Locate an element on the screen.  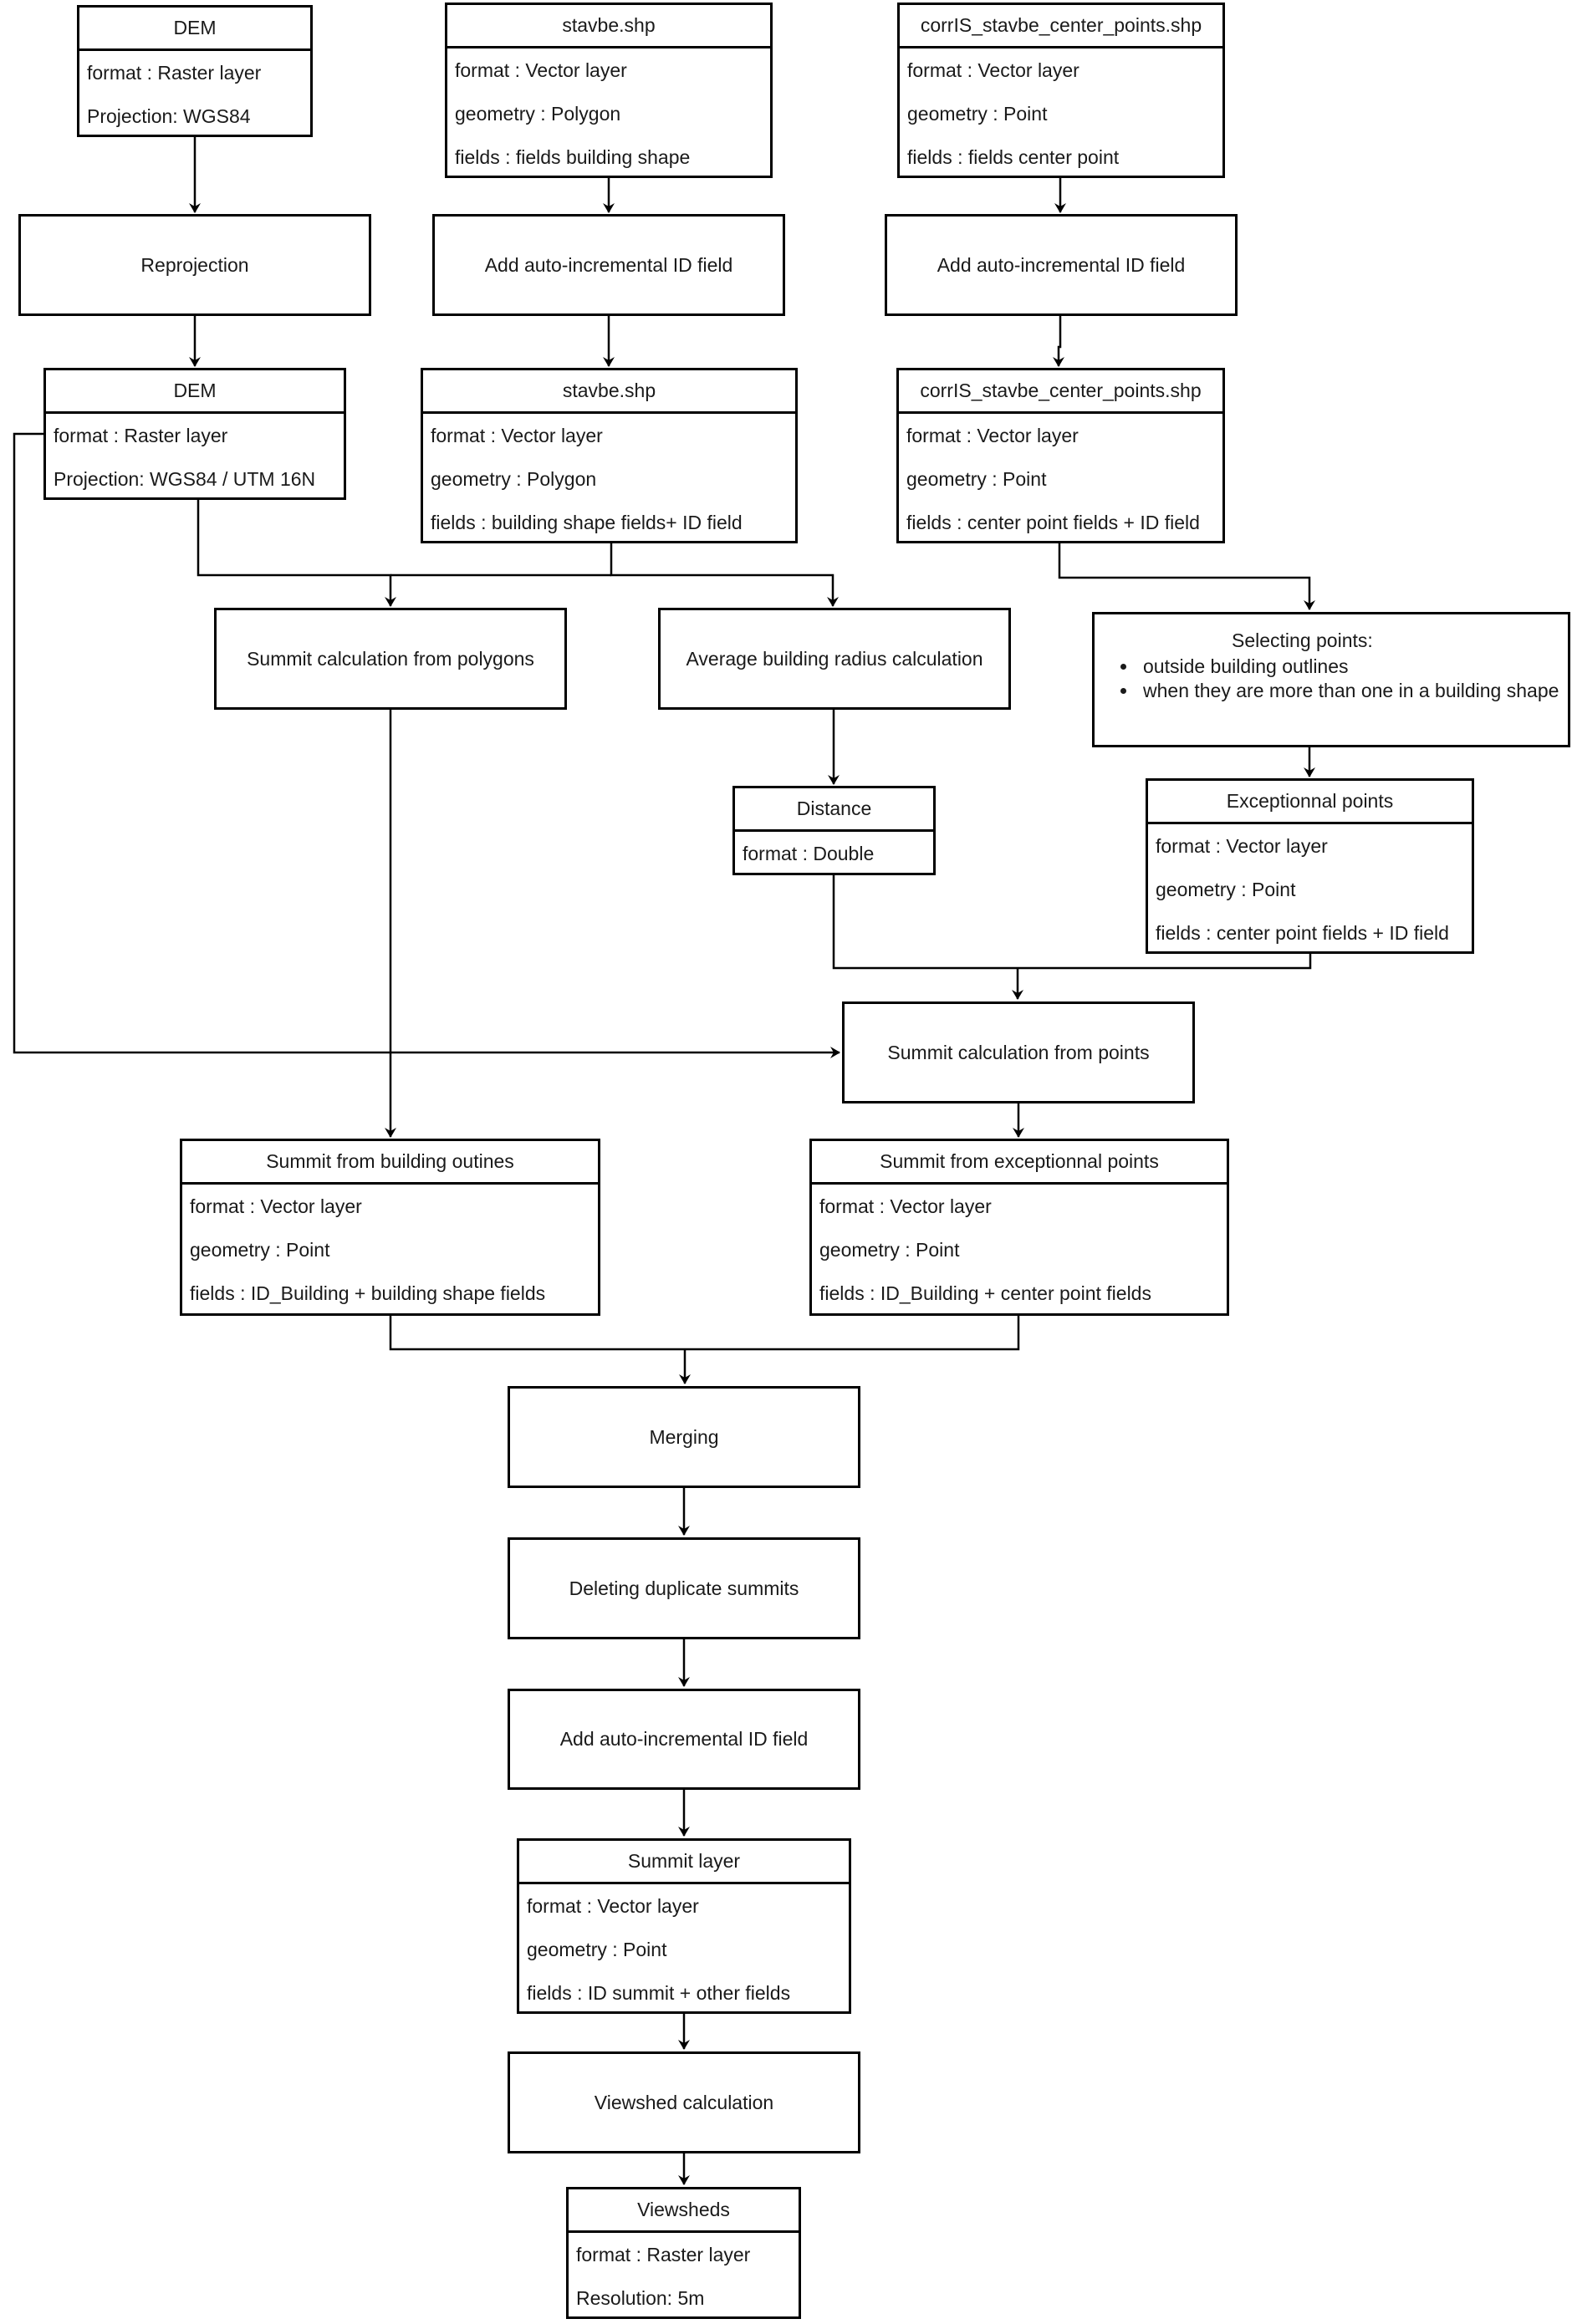
summit-from-points-node: Summit calculation from points is located at coordinates (1019, 1052).